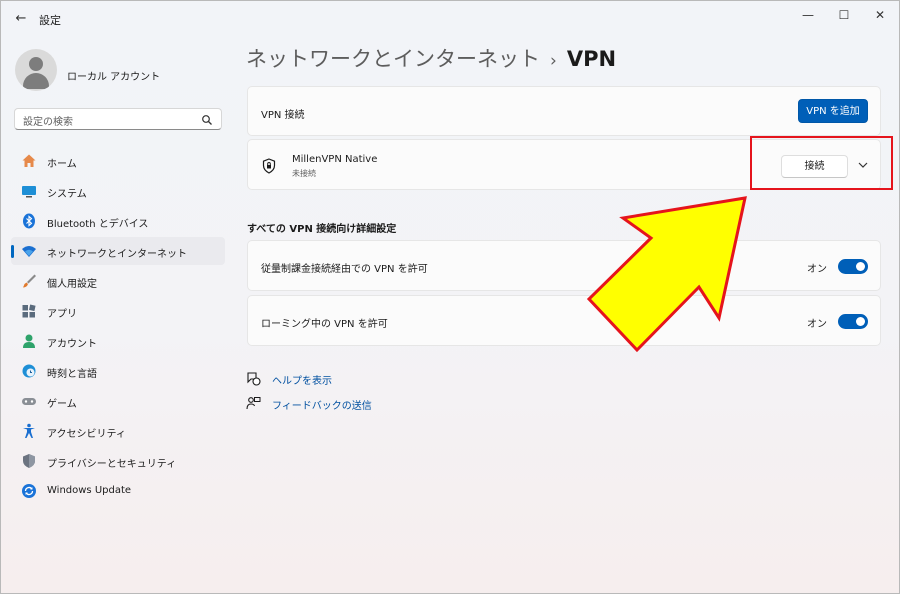 The image size is (900, 594). Describe the element at coordinates (880, 15) in the screenshot. I see `close-icon: ✕` at that location.